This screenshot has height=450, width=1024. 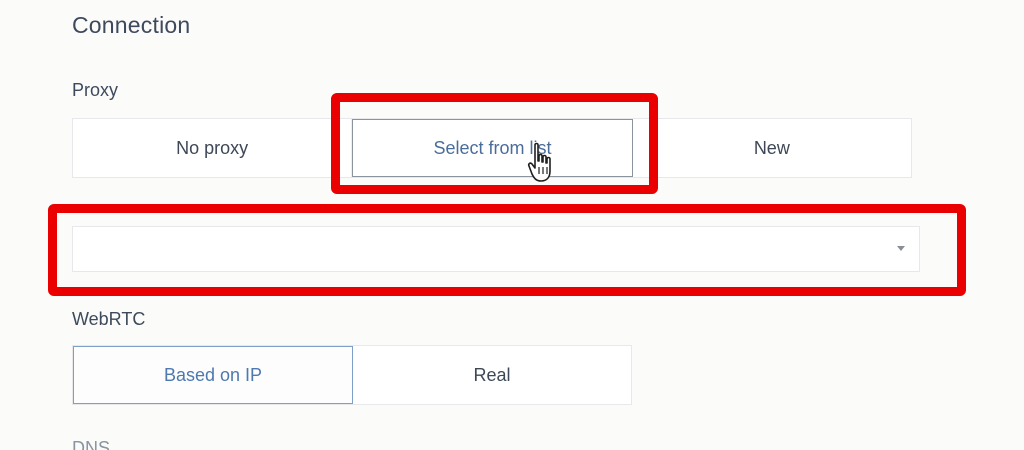 What do you see at coordinates (539, 162) in the screenshot?
I see `hand-pointer-icon` at bounding box center [539, 162].